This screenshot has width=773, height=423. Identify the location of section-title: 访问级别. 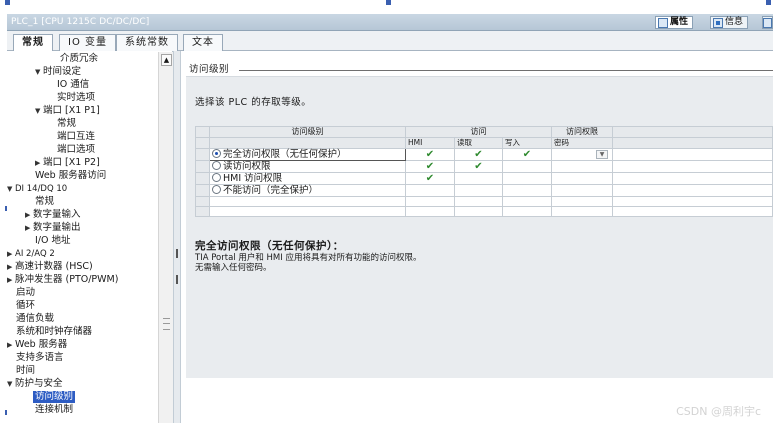
(209, 69).